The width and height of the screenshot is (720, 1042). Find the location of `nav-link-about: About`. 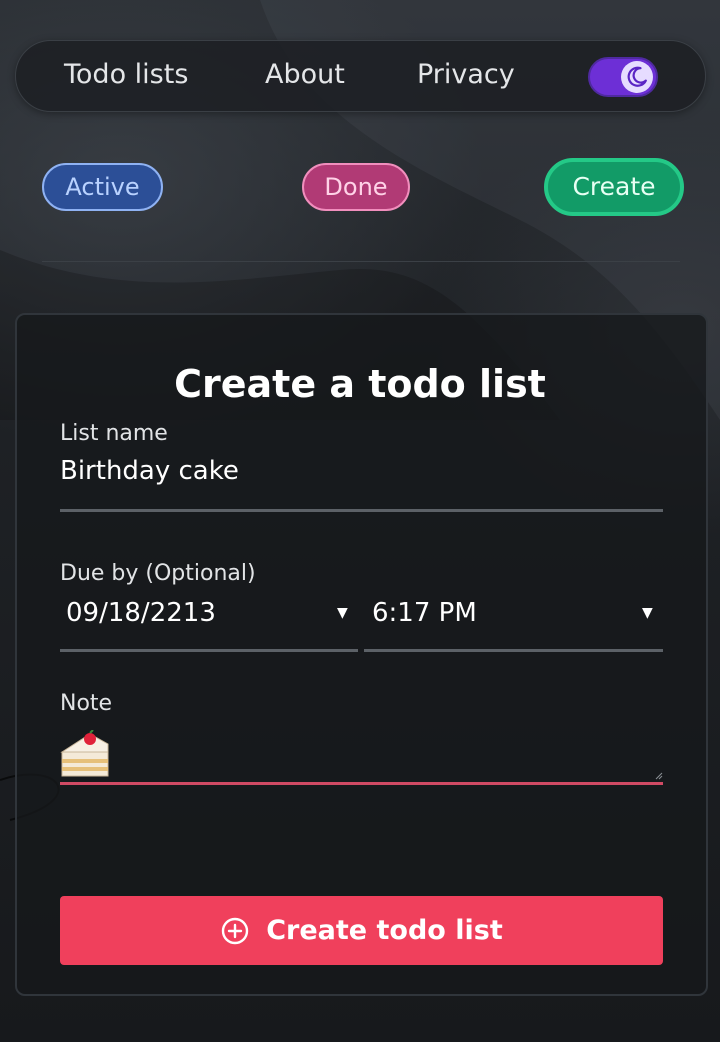

nav-link-about: About is located at coordinates (305, 74).